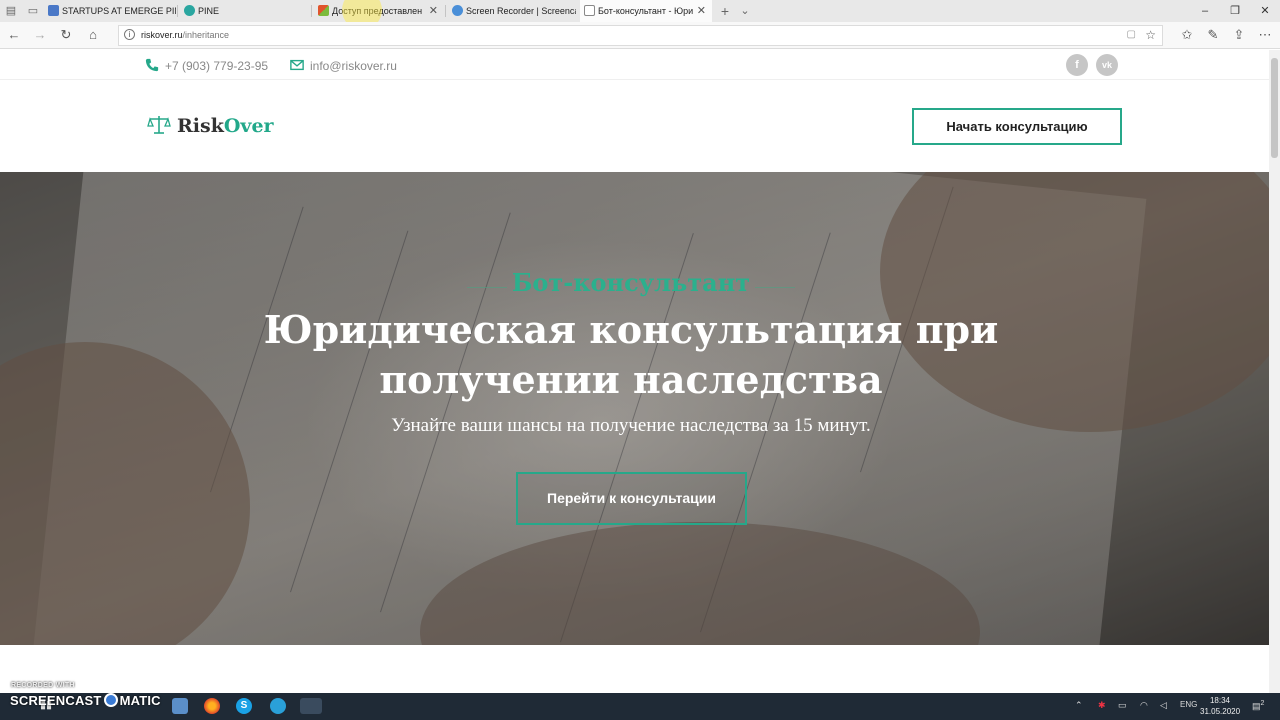 This screenshot has width=1280, height=720. What do you see at coordinates (1274, 371) in the screenshot?
I see `page-scrollbar` at bounding box center [1274, 371].